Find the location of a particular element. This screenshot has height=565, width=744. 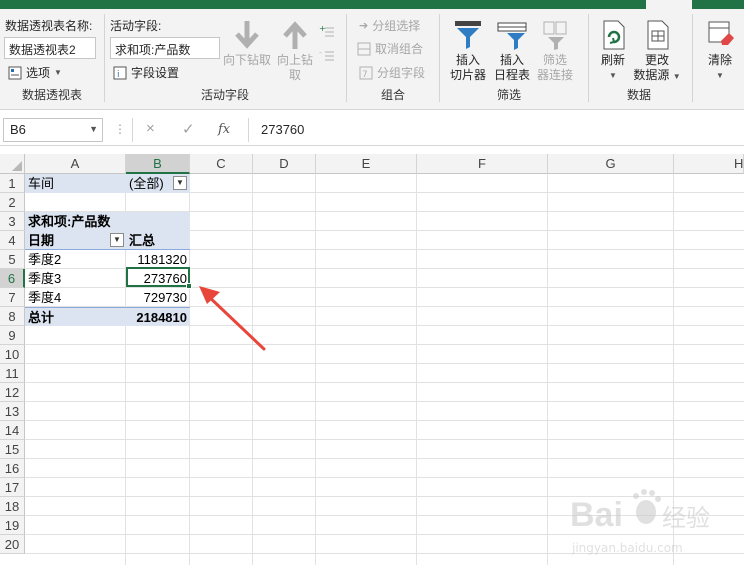

filter-dropdown-icon: ▼ is located at coordinates (180, 183).